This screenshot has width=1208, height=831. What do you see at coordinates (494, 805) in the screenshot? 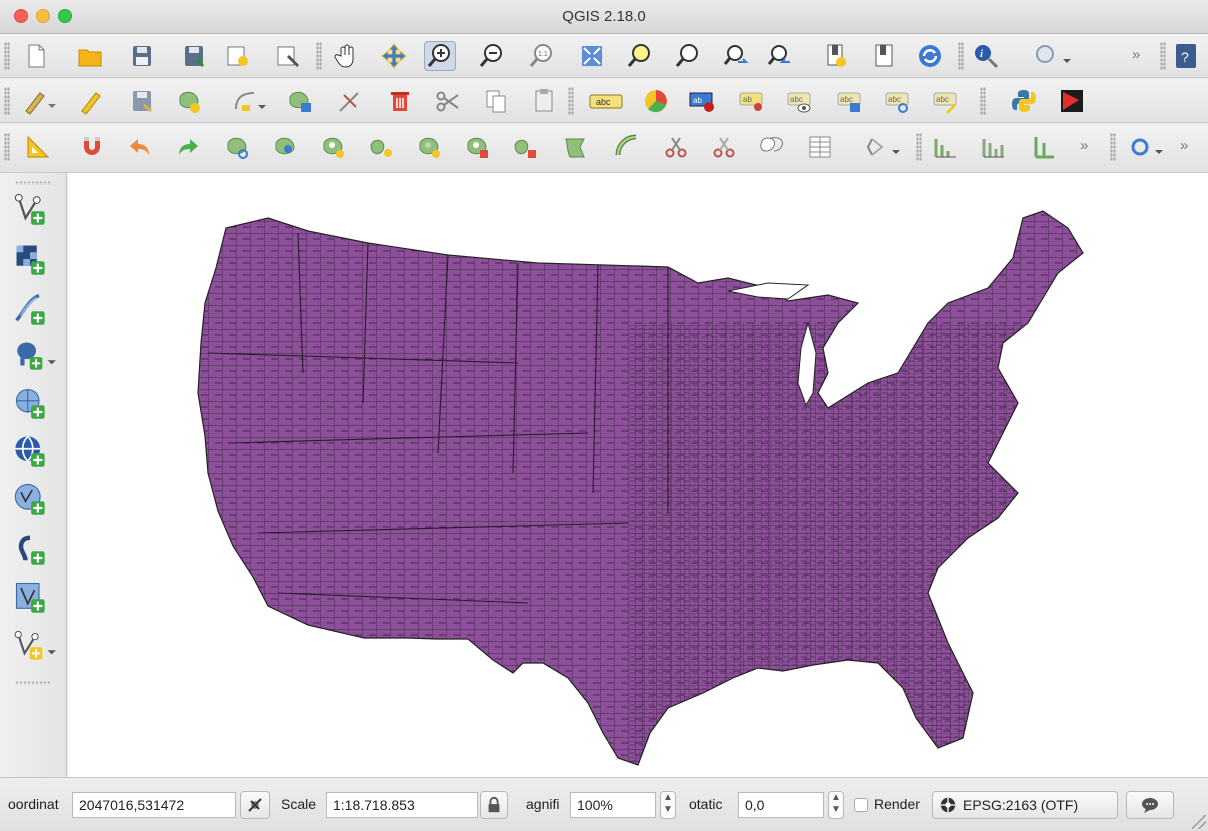
I see `scale-lock-icon` at bounding box center [494, 805].